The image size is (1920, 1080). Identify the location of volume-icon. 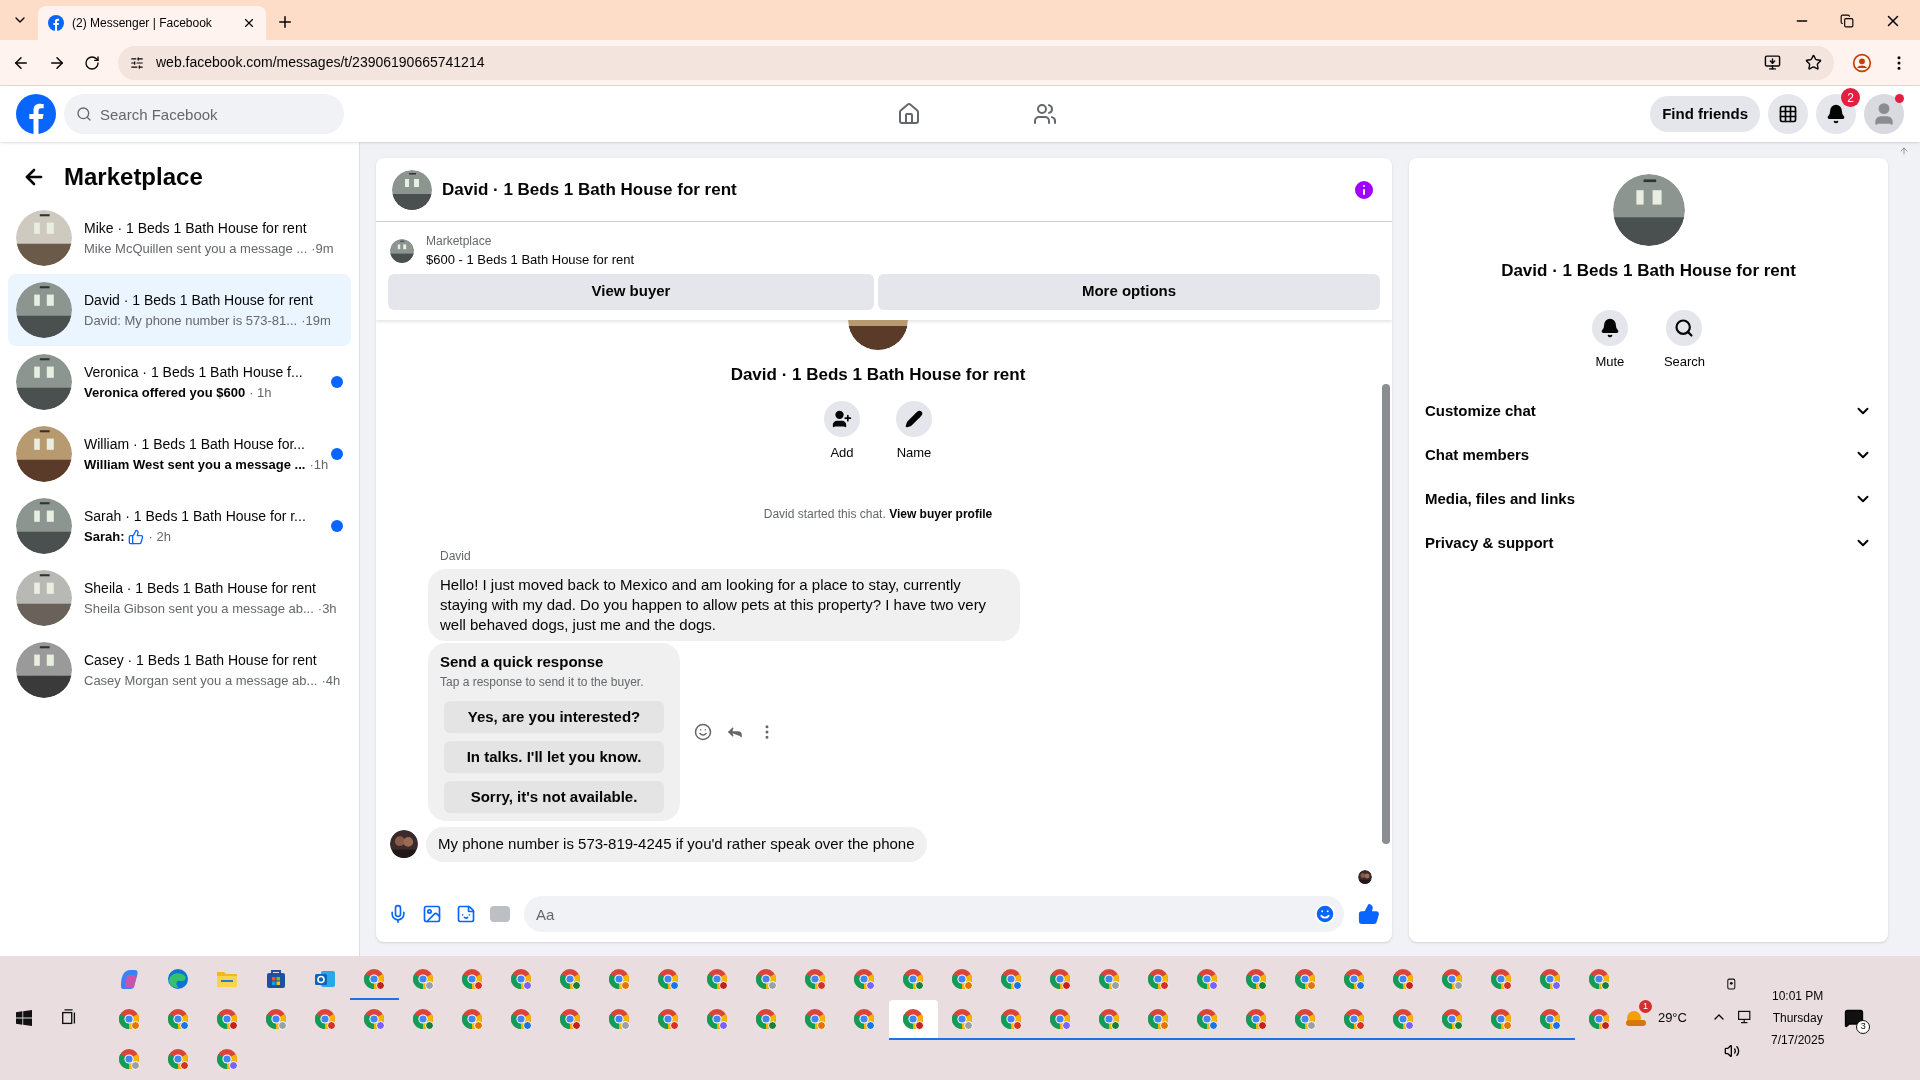
(1731, 1051).